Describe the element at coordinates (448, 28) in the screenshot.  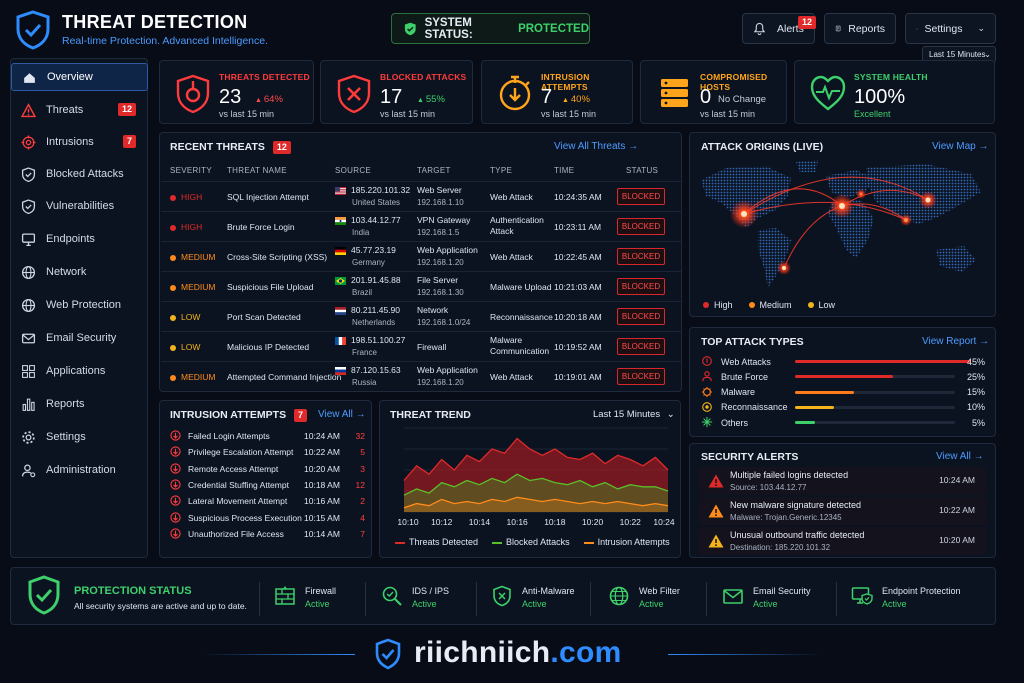
I see `system-status-label: SYSTEM STATUS:` at that location.